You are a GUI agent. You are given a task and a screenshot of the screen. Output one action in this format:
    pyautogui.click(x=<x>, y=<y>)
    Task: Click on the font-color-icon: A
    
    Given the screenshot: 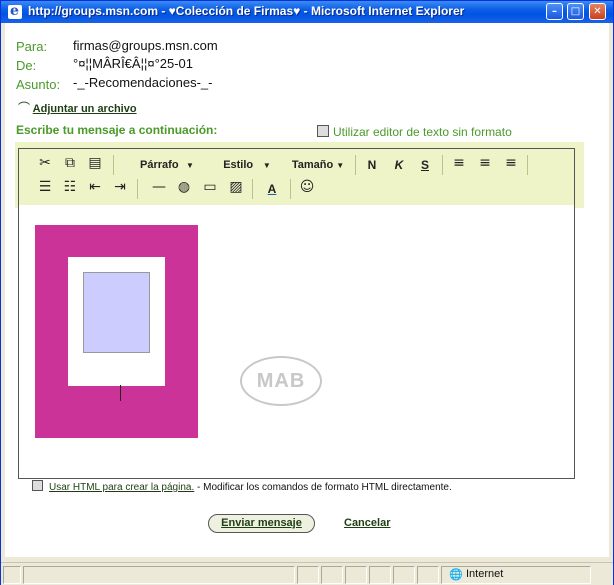 What is the action you would take?
    pyautogui.click(x=272, y=189)
    